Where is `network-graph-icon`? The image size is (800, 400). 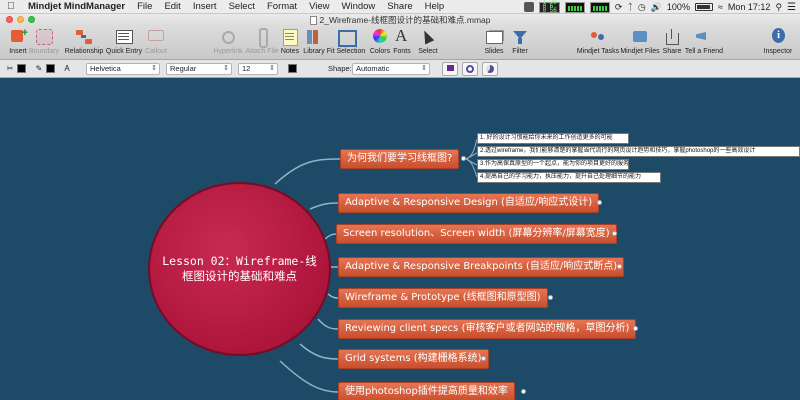 network-graph-icon is located at coordinates (599, 7).